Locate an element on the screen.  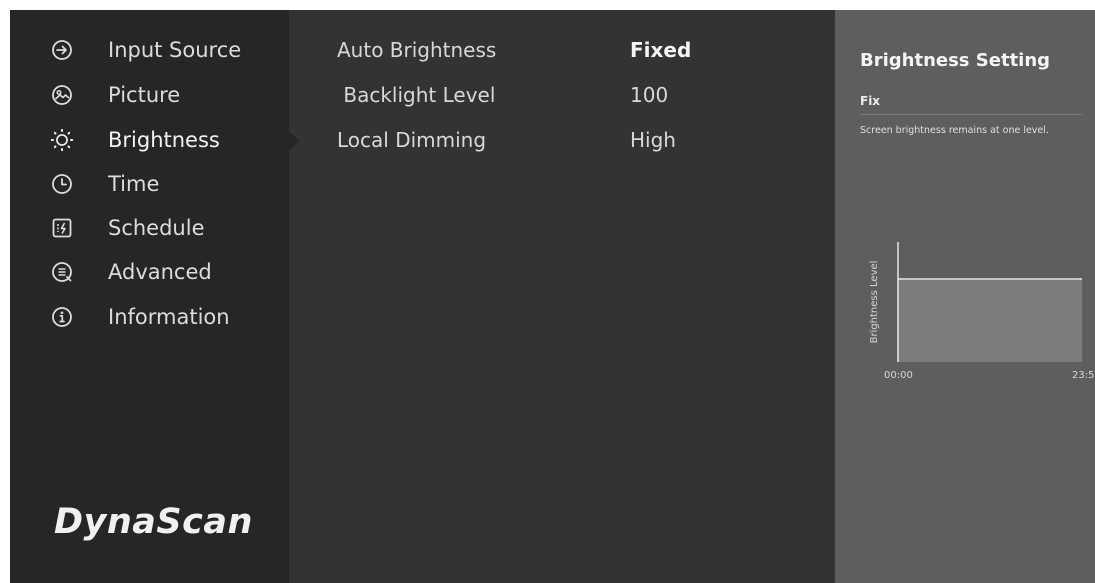
sidebar-item-picture: Picture is located at coordinates (149, 95).